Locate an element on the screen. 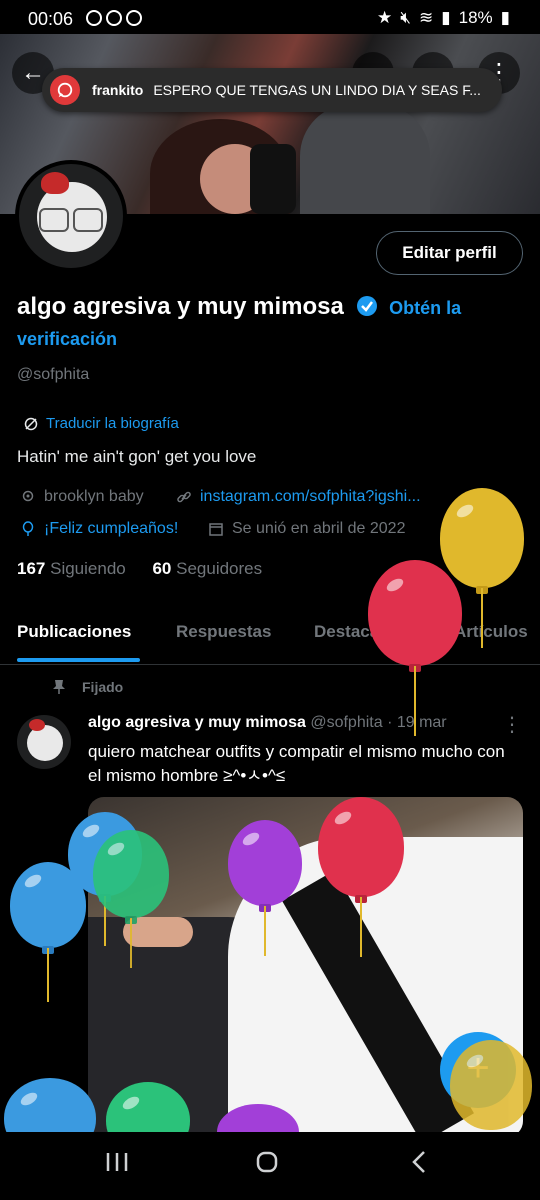  following-count: 167 is located at coordinates (31, 568).